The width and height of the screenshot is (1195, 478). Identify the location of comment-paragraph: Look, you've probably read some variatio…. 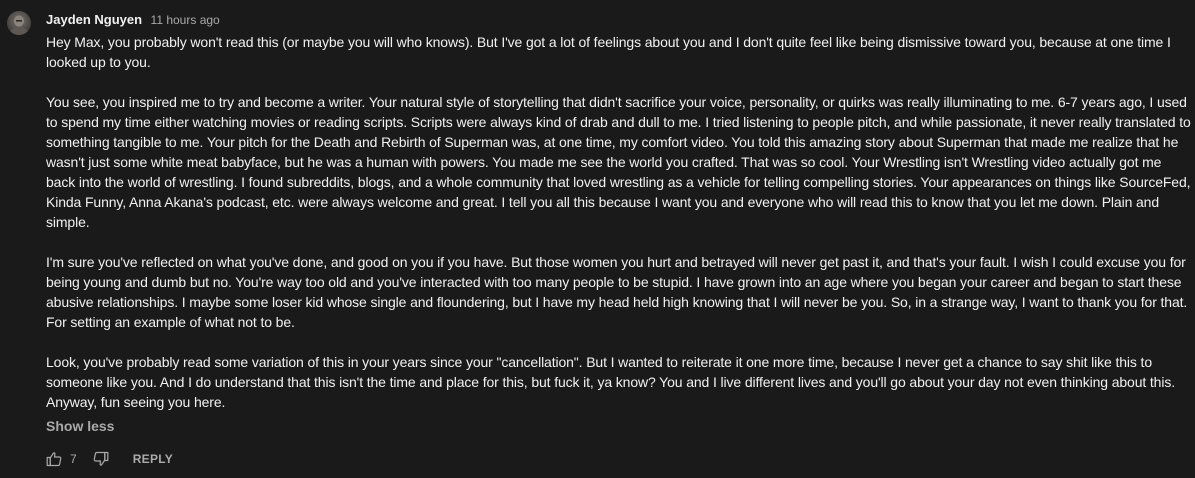
(610, 382).